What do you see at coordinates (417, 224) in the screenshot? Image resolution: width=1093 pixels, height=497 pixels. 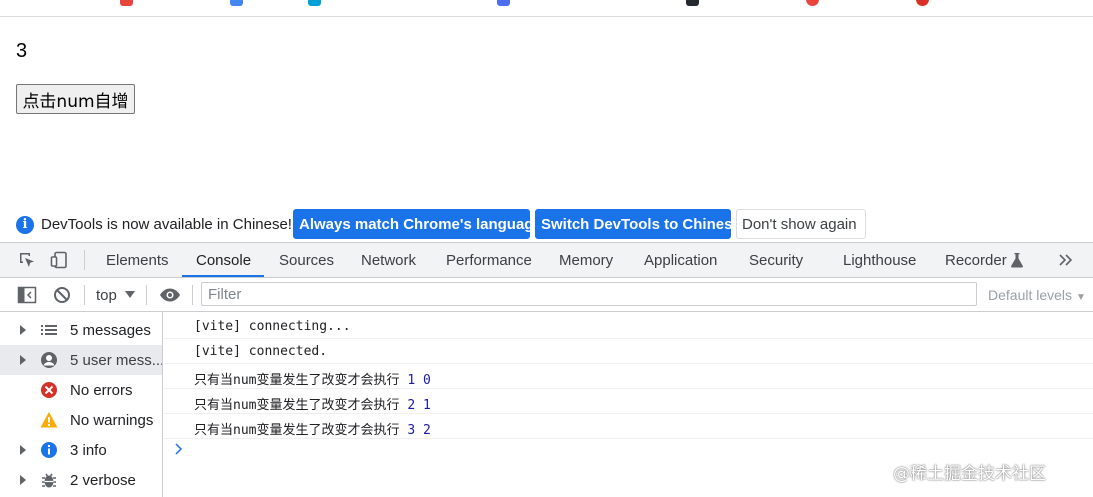 I see `always-match-language-button: Always match Chrome's language` at bounding box center [417, 224].